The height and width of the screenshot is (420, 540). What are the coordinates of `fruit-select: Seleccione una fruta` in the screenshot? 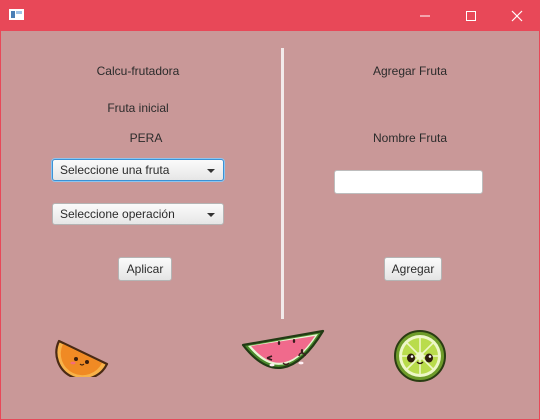 It's located at (138, 170).